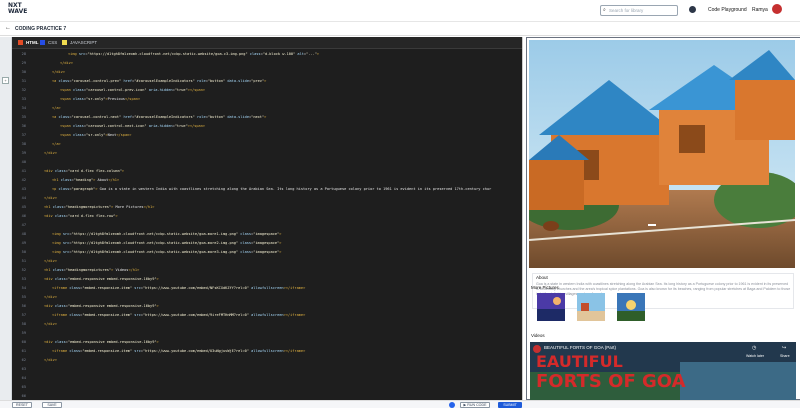 This screenshot has width=800, height=408. Describe the element at coordinates (267, 162) in the screenshot. I see `code-line: 40` at that location.